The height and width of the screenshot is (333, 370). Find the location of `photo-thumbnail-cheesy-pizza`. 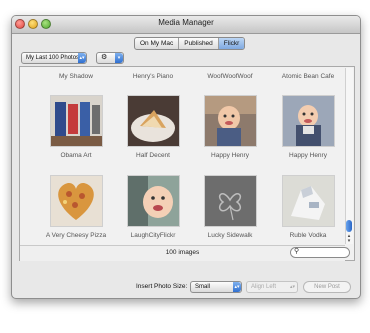

photo-thumbnail-cheesy-pizza is located at coordinates (76, 201).